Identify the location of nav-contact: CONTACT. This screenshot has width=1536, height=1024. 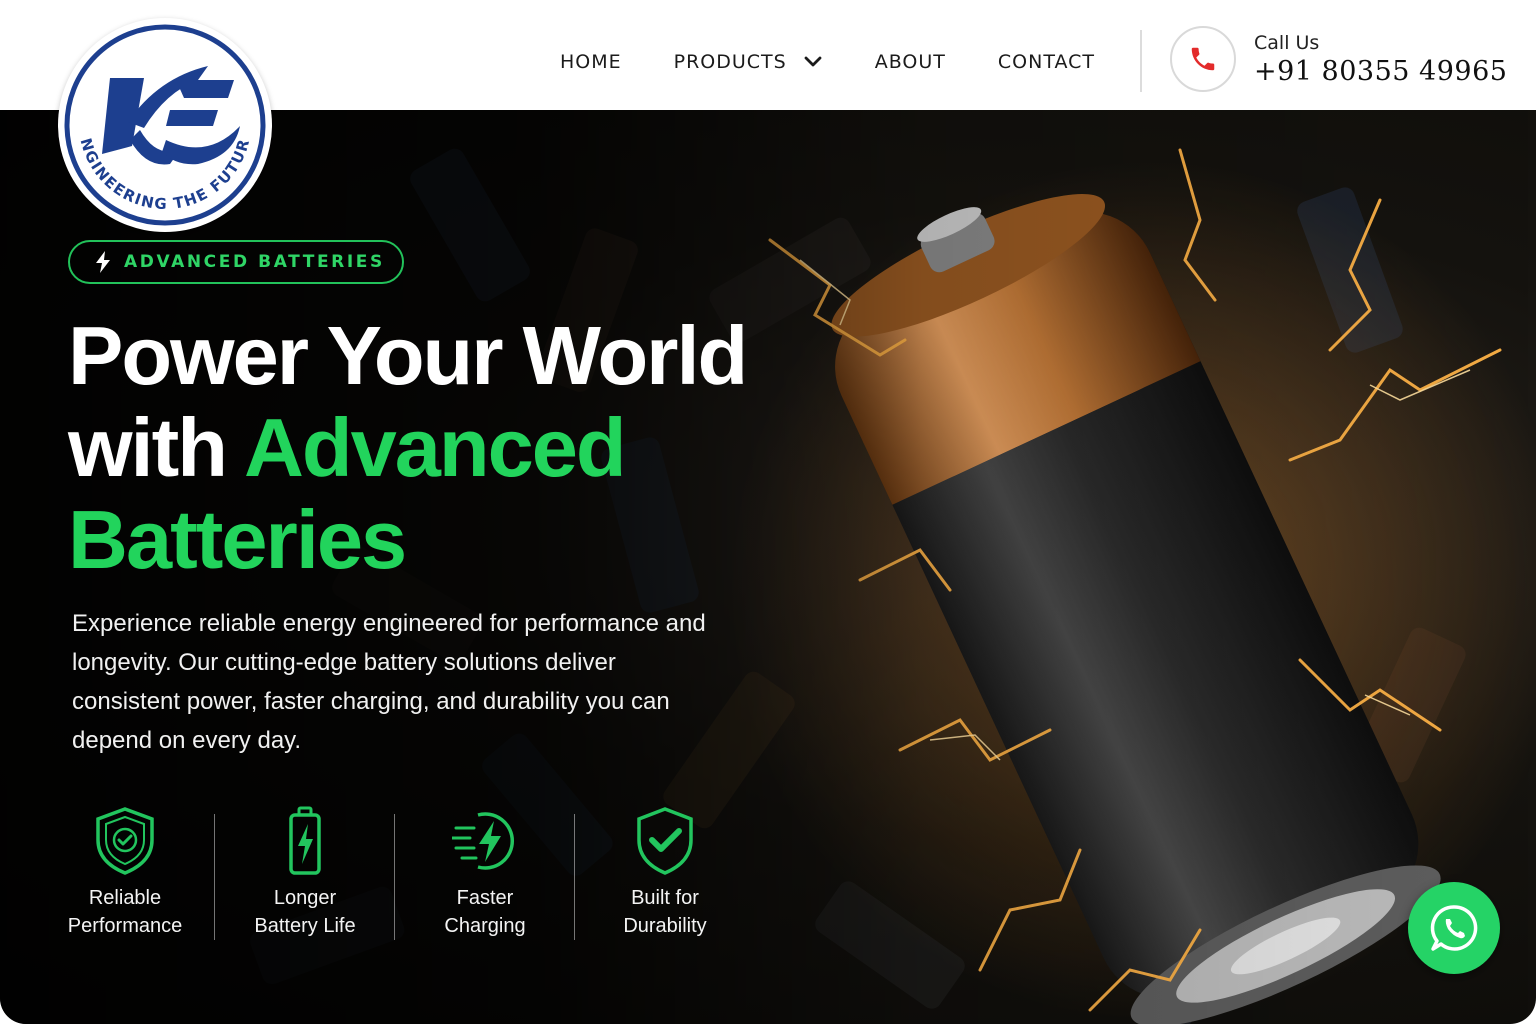
(1046, 62).